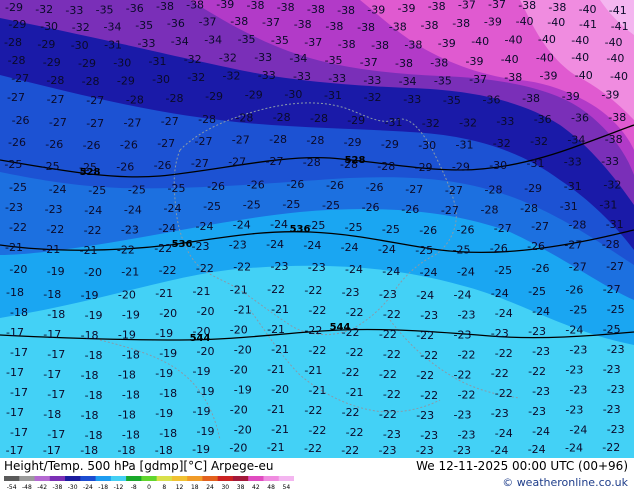  Describe the element at coordinates (541, 268) in the screenshot. I see `temp-label: -26` at that location.